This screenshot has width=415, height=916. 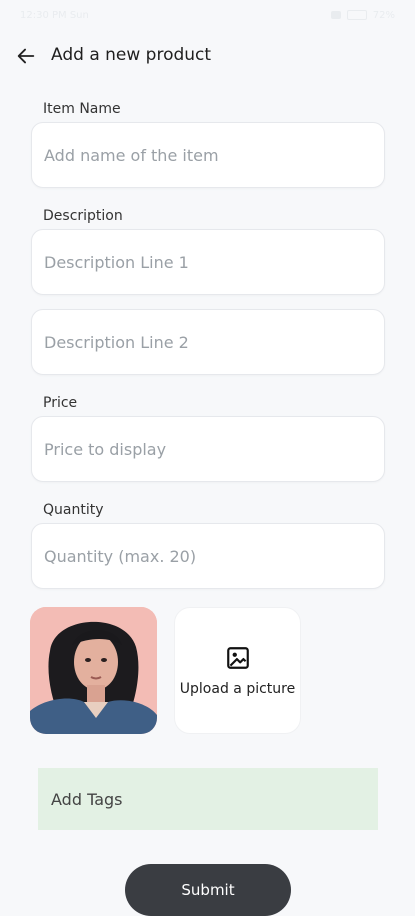 I want to click on description-line2-input, so click(x=208, y=342).